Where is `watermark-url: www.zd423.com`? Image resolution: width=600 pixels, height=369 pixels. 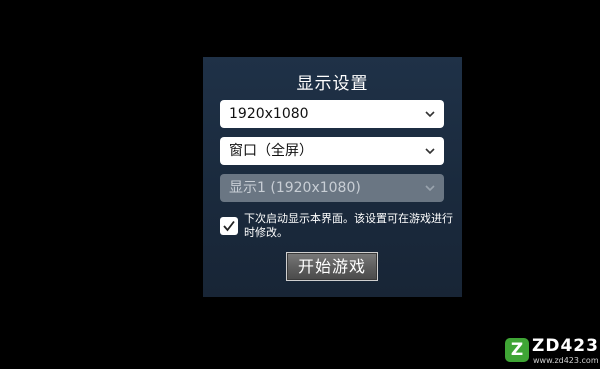
watermark-url: www.zd423.com is located at coordinates (566, 360).